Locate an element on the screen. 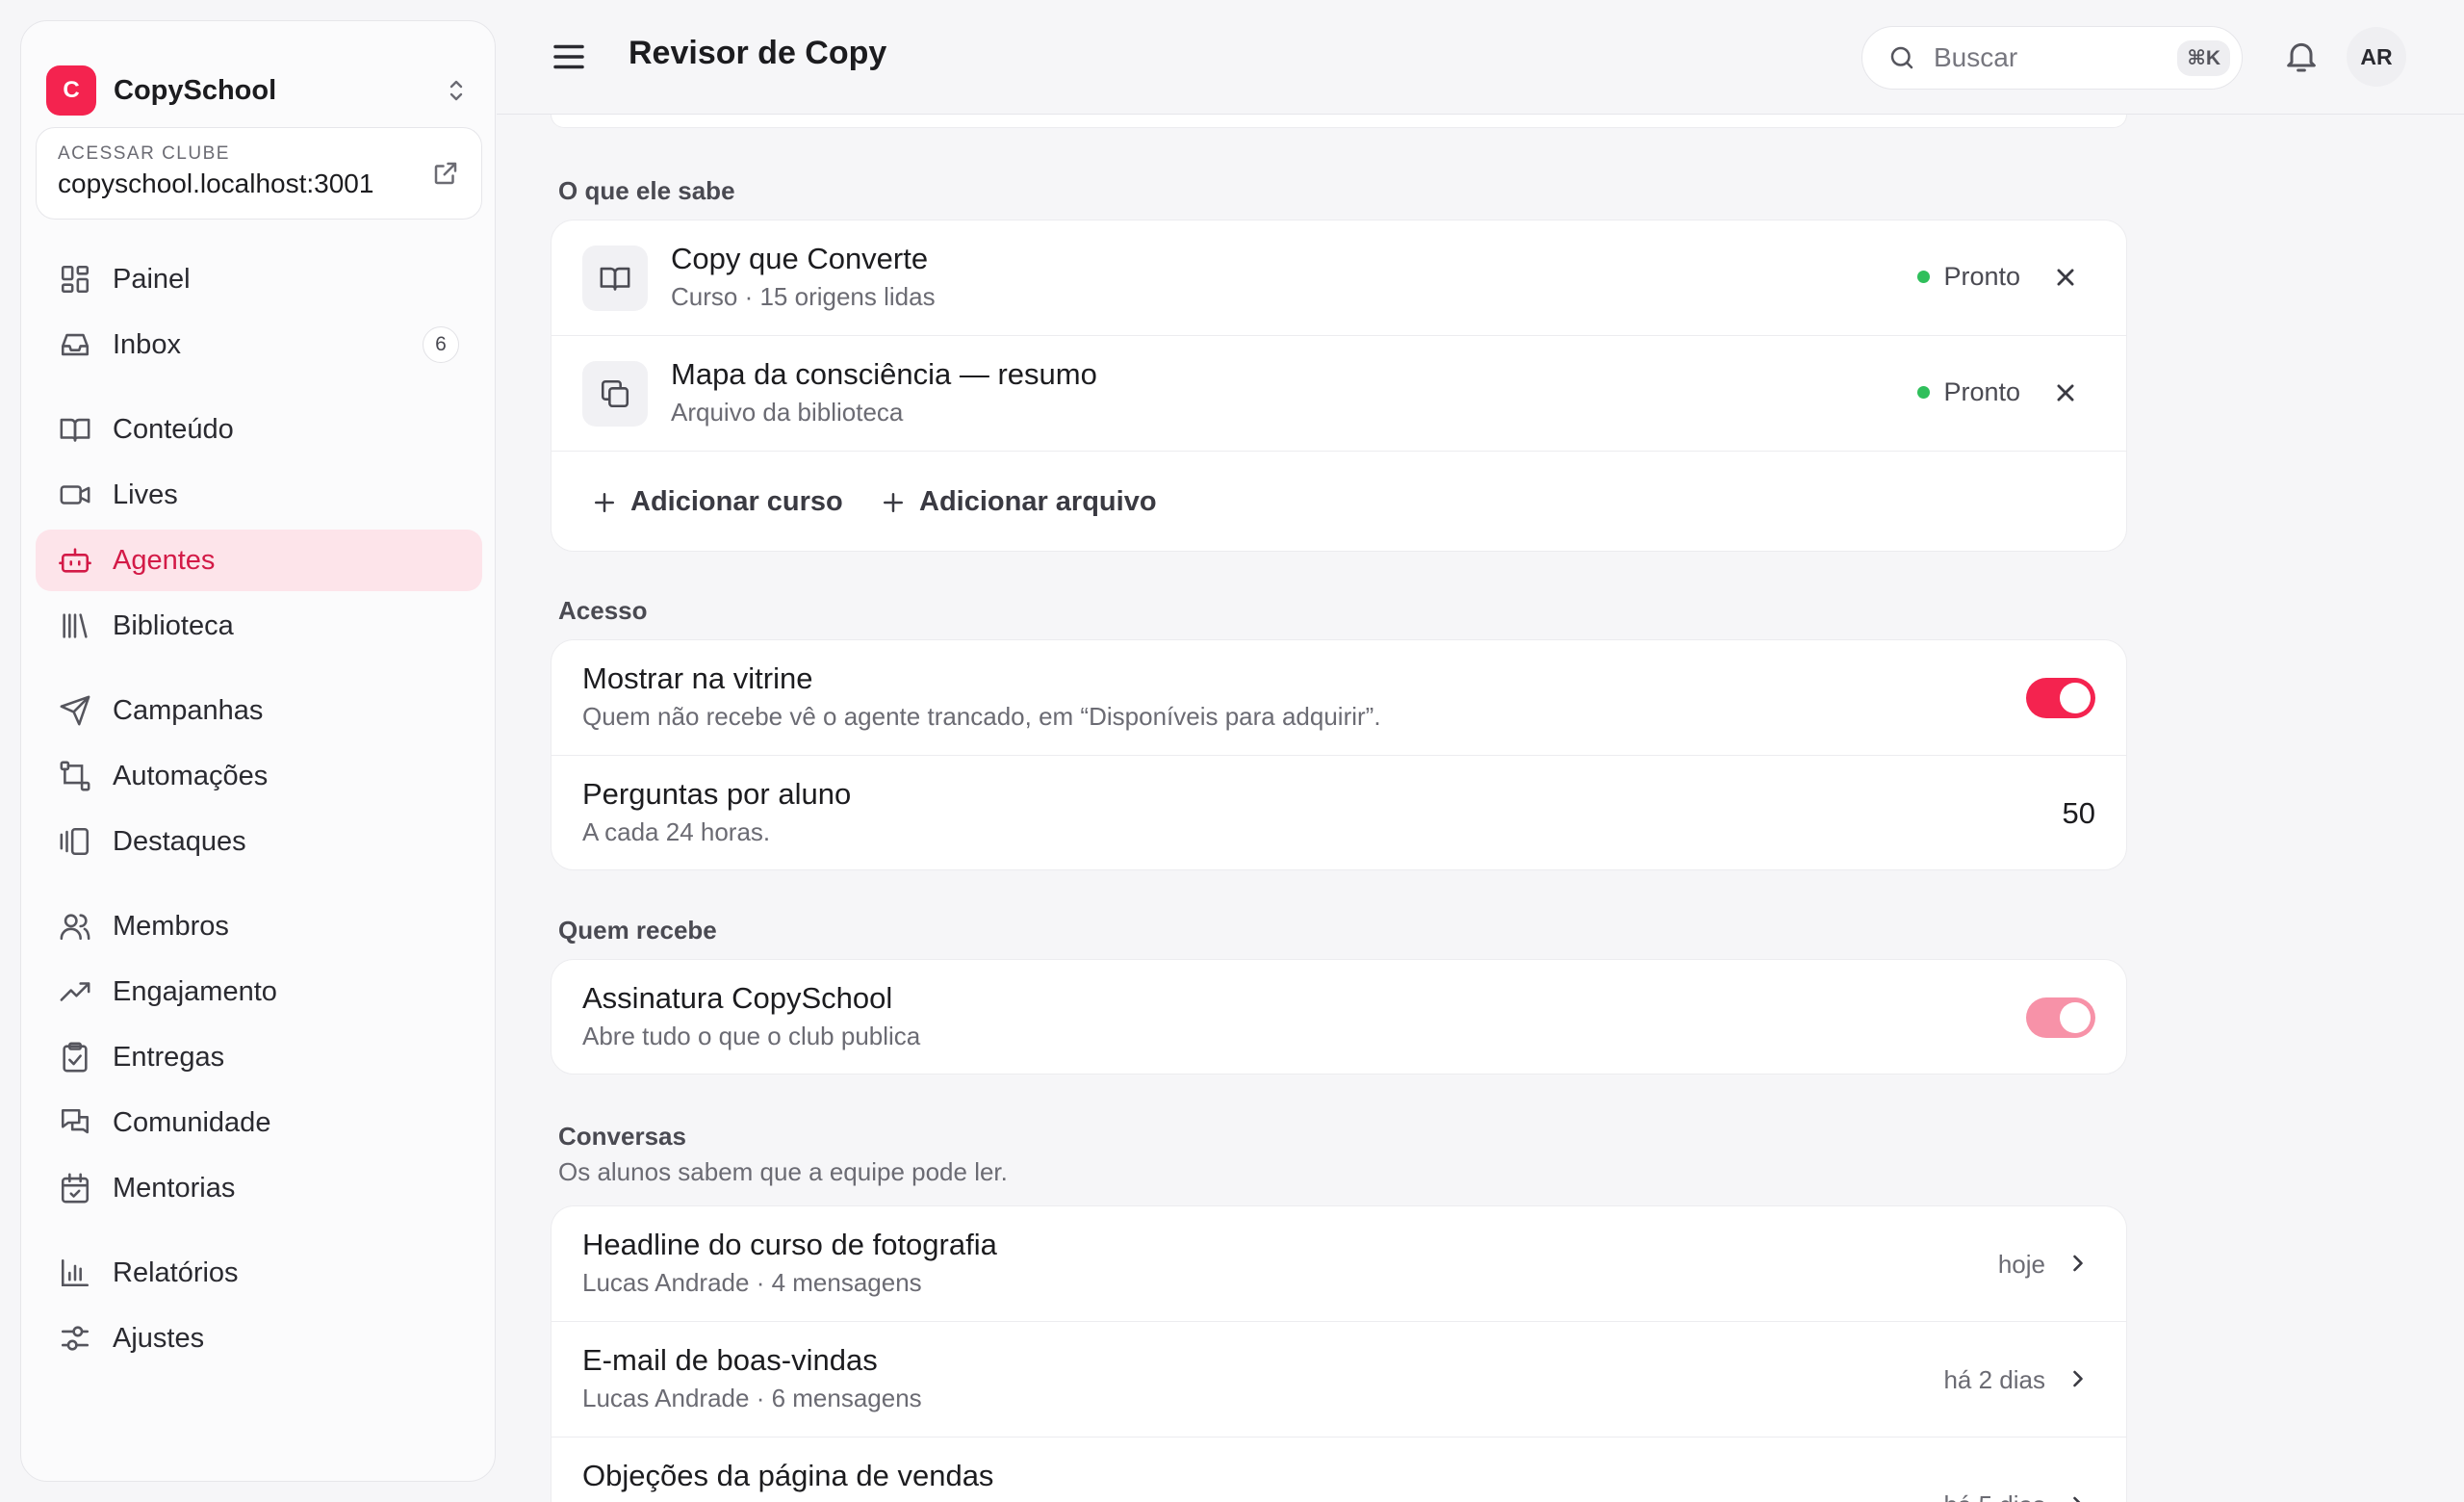 The image size is (2464, 1502). sidebar-item-label: Destaques is located at coordinates (179, 841).